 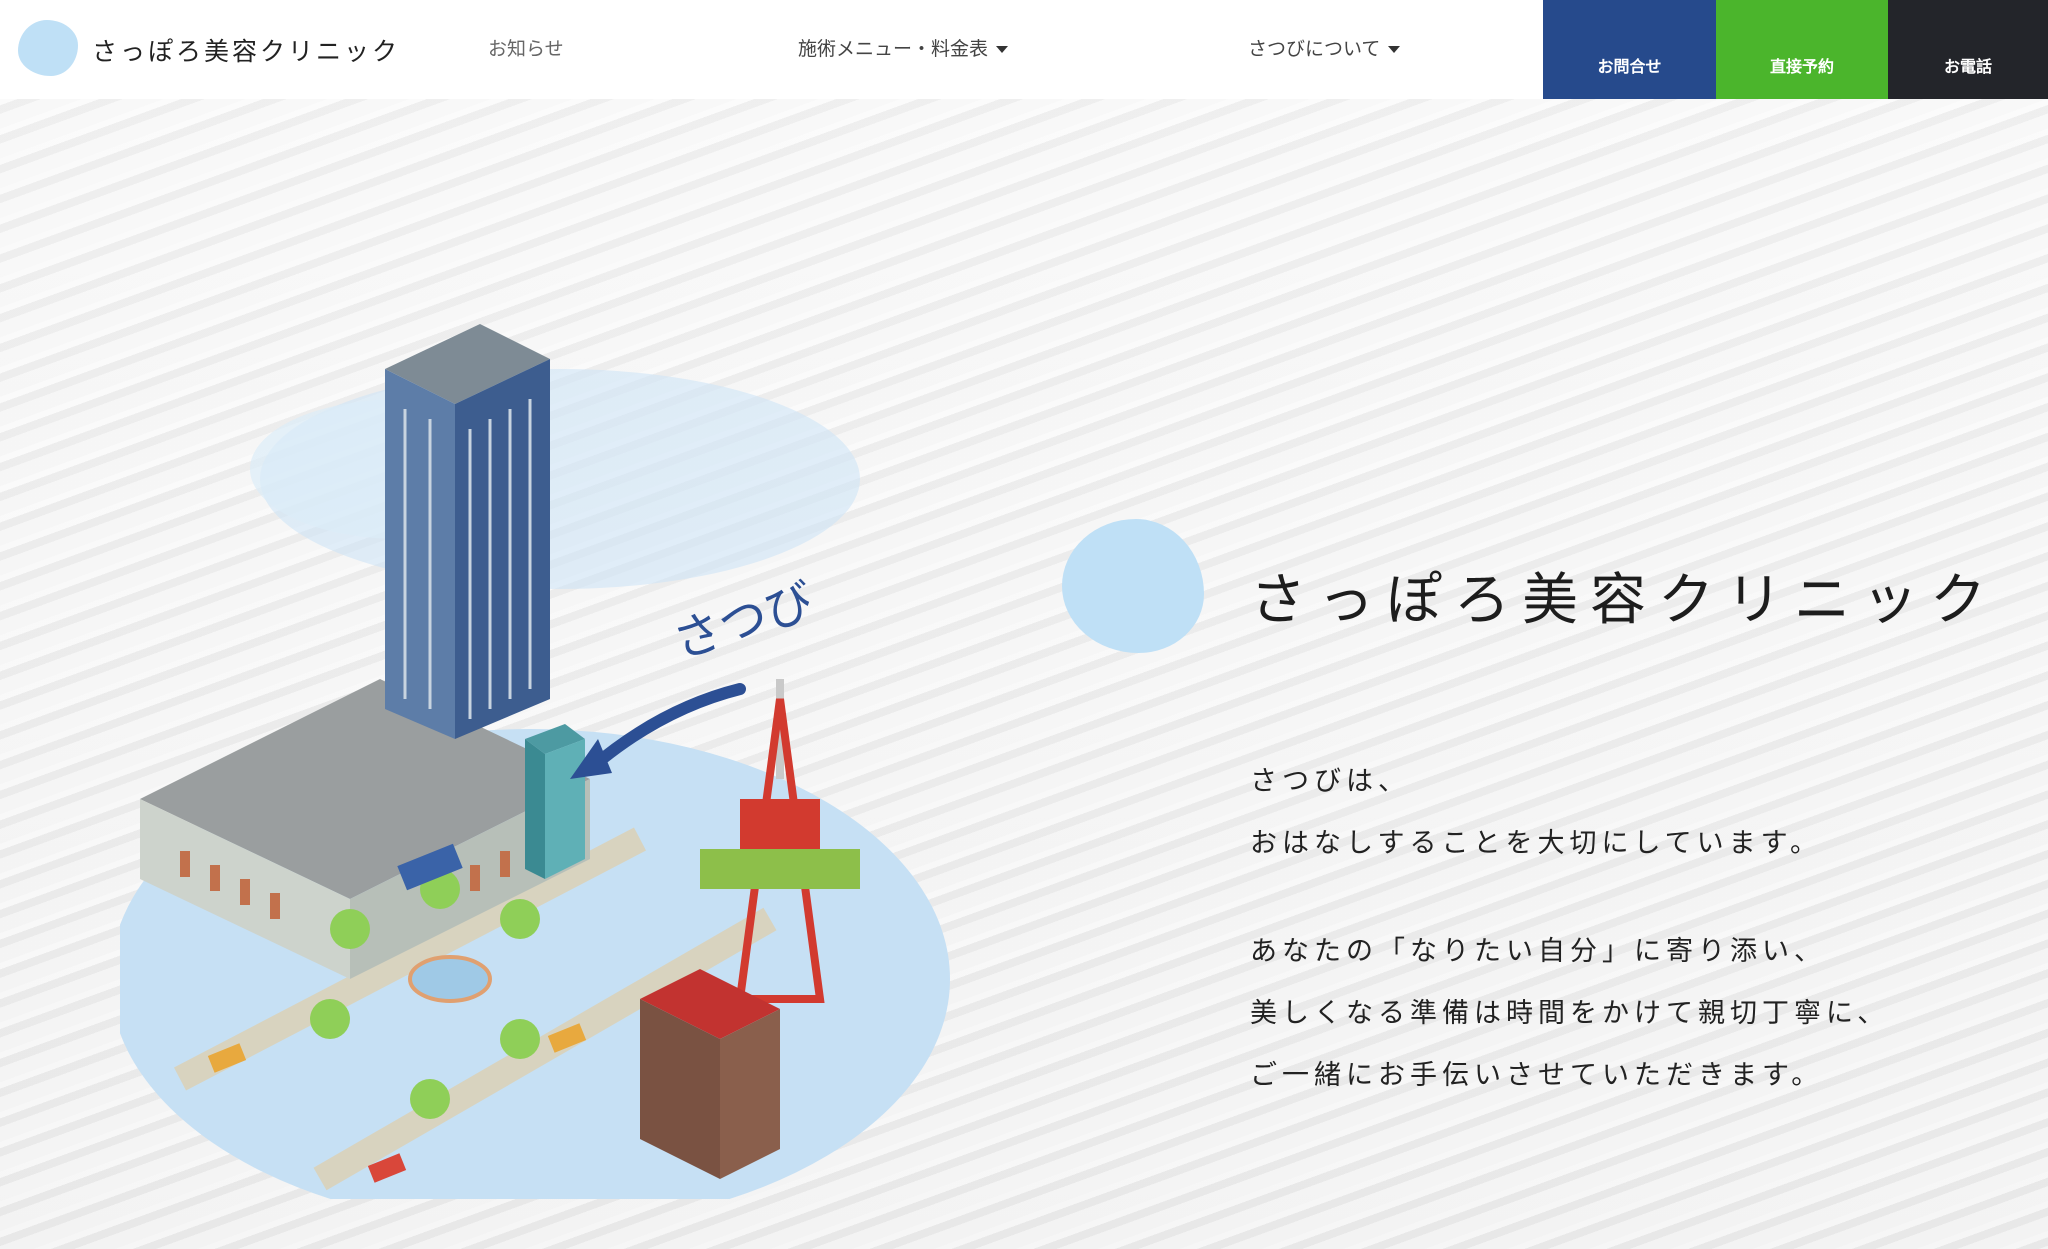 What do you see at coordinates (1570, 1013) in the screenshot?
I see `hero-line: 美しくなる準備は時間をかけて親切丁寧に、` at bounding box center [1570, 1013].